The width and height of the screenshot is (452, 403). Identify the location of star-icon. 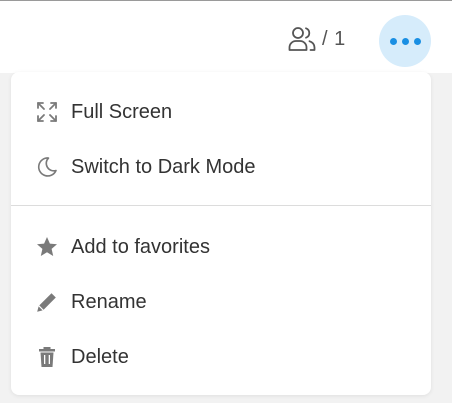
(47, 247).